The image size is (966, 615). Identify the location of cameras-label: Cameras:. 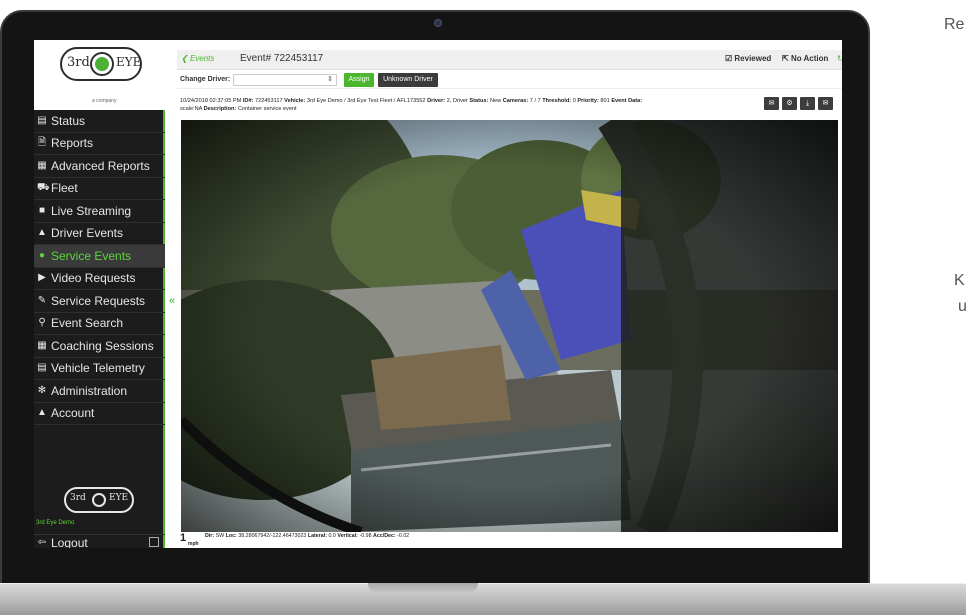
(515, 101).